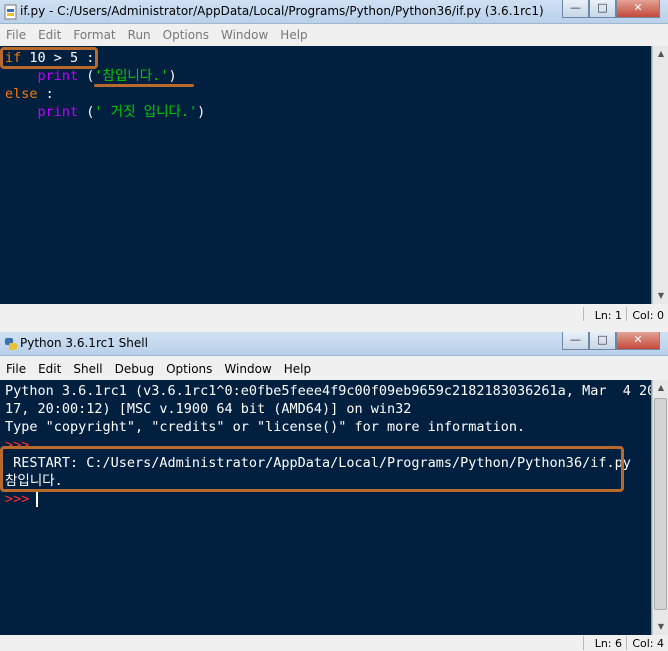 This screenshot has height=651, width=668. Describe the element at coordinates (334, 35) in the screenshot. I see `editor-menubar: File Edit Format Run Options Window Help` at that location.